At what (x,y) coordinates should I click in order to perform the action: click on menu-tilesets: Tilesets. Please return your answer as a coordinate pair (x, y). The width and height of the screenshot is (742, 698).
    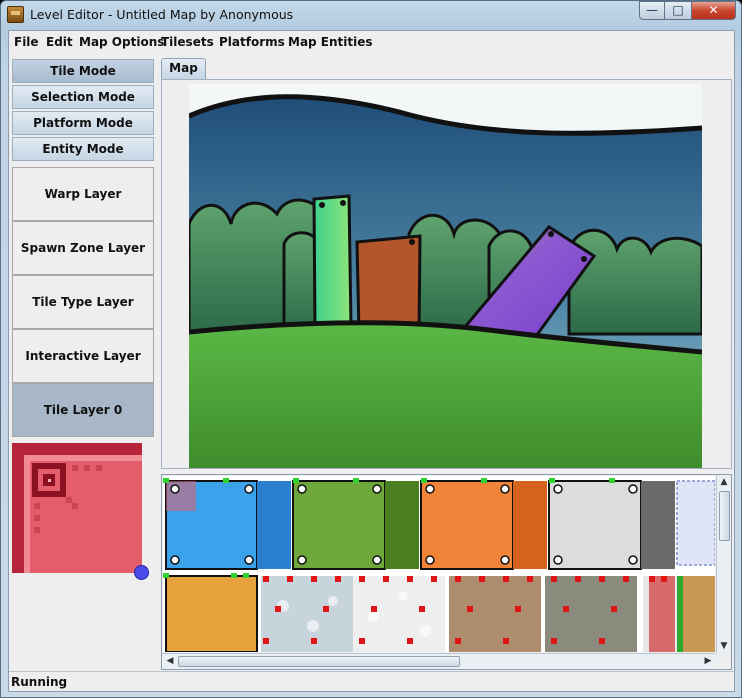
    Looking at the image, I should click on (187, 42).